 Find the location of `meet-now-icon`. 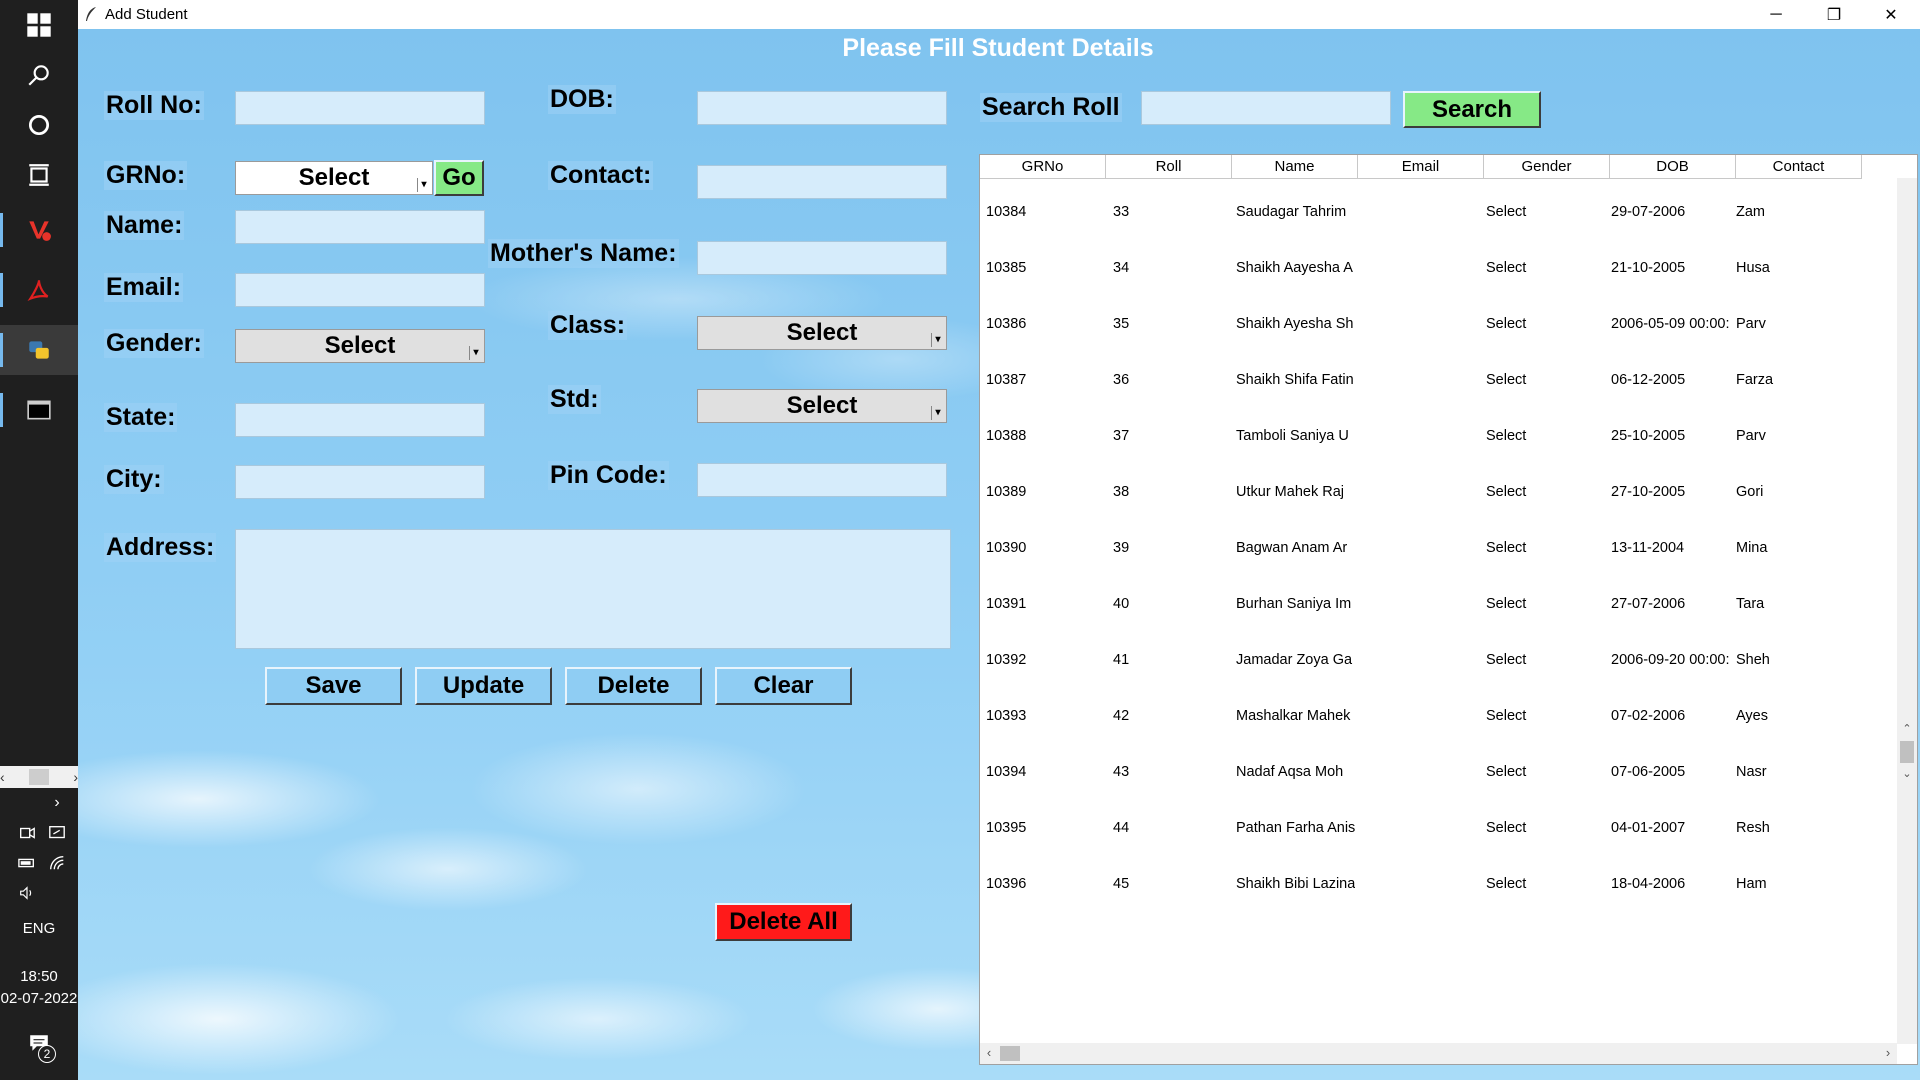

meet-now-icon is located at coordinates (27, 833).